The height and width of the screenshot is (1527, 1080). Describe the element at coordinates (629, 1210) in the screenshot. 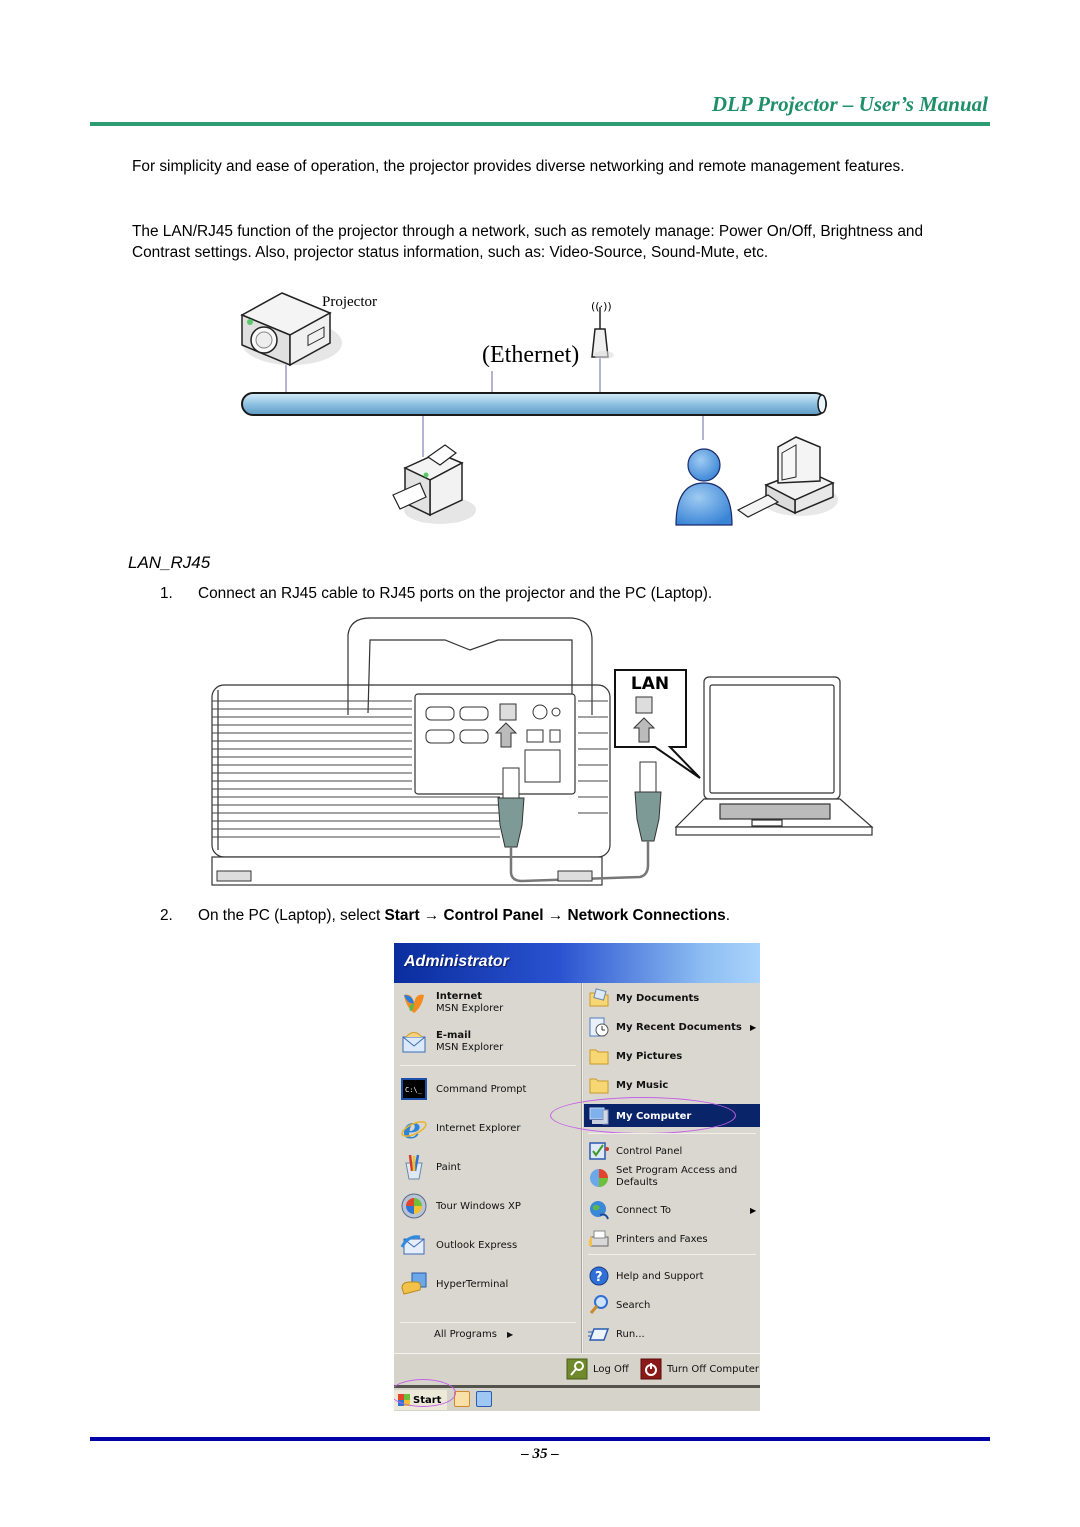

I see `menu-item-connect-to: Connect To` at that location.